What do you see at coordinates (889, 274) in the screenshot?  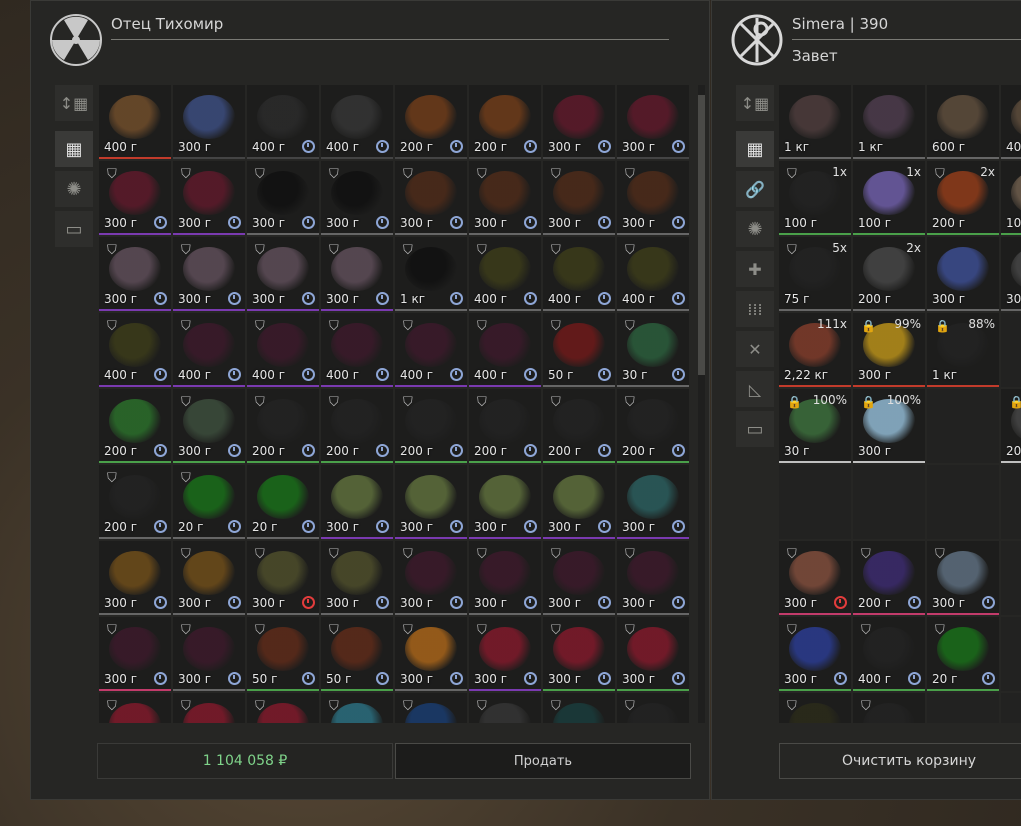 I see `item-slot: 2x 200 г` at bounding box center [889, 274].